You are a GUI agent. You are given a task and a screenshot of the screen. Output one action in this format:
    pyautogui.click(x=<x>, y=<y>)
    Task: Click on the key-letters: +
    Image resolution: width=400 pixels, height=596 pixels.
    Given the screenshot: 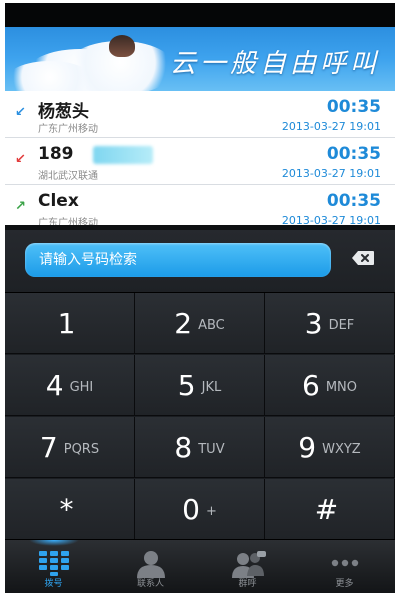 What is the action you would take?
    pyautogui.click(x=211, y=511)
    